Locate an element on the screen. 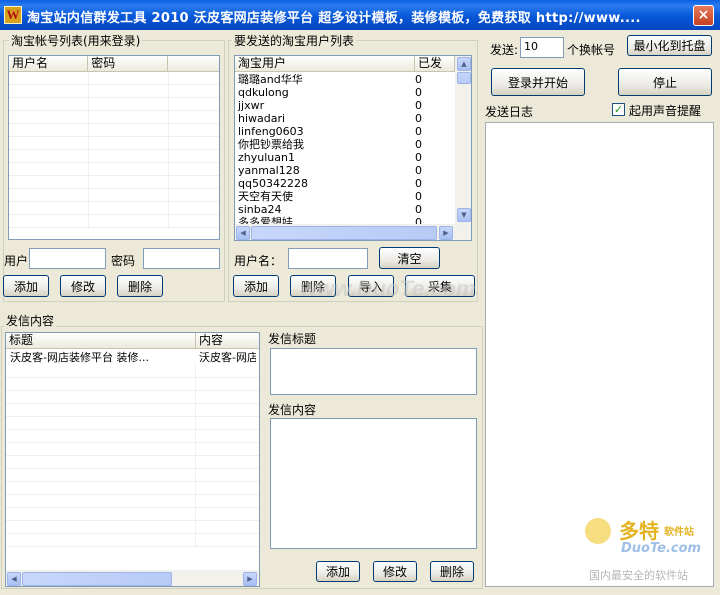 The width and height of the screenshot is (720, 595). sound-alert-checkbox: ✓ is located at coordinates (618, 109).